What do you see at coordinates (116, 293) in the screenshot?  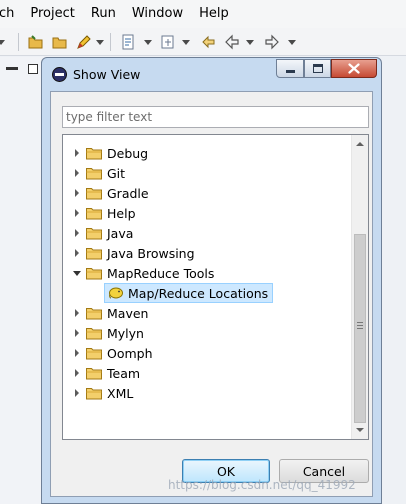 I see `elephant-icon` at bounding box center [116, 293].